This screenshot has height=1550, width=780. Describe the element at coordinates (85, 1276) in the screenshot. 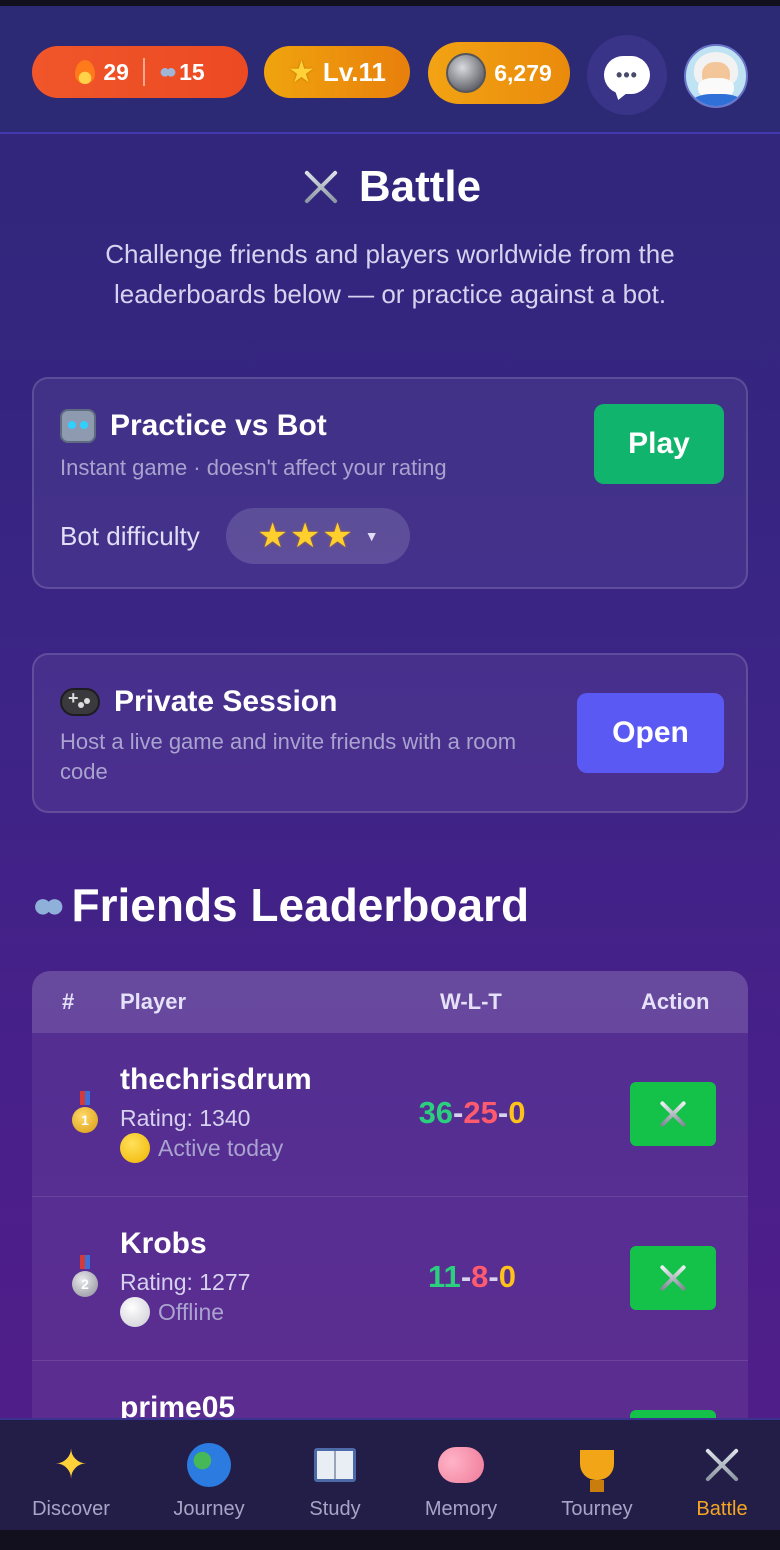

I see `silver-medal-icon: 2` at that location.